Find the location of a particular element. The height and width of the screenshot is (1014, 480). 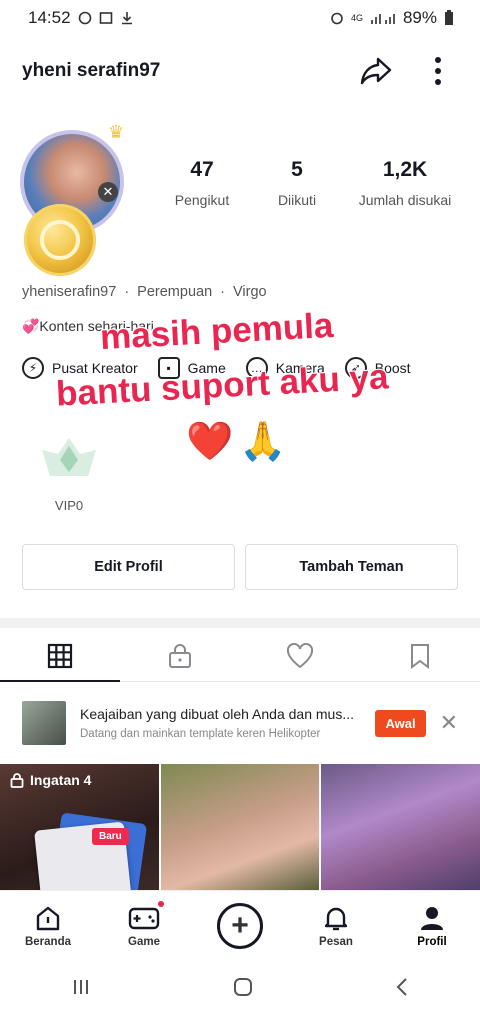

vip-label: VIP0 is located at coordinates (69, 505).